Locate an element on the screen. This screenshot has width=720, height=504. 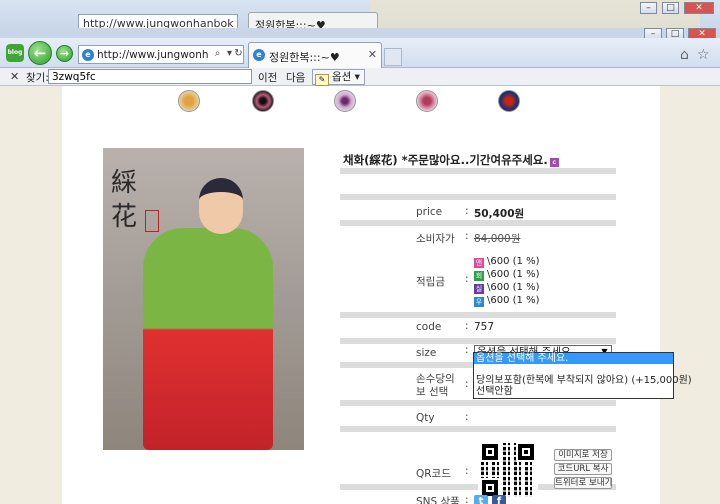
search-icon: ⌕ is located at coordinates (217, 55).